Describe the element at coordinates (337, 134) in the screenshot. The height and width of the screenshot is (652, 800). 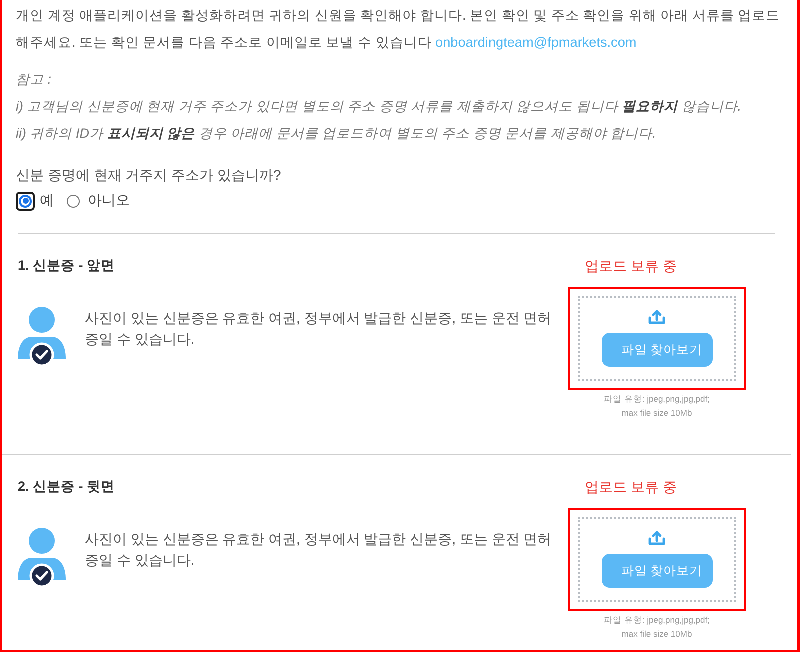
I see `note-text: ii) 귀하의 ID가 표시되지 않은 경우 아래에 문서를 업로드하여 별도의 주소 증명 문서를 제공해야 합니다.` at that location.